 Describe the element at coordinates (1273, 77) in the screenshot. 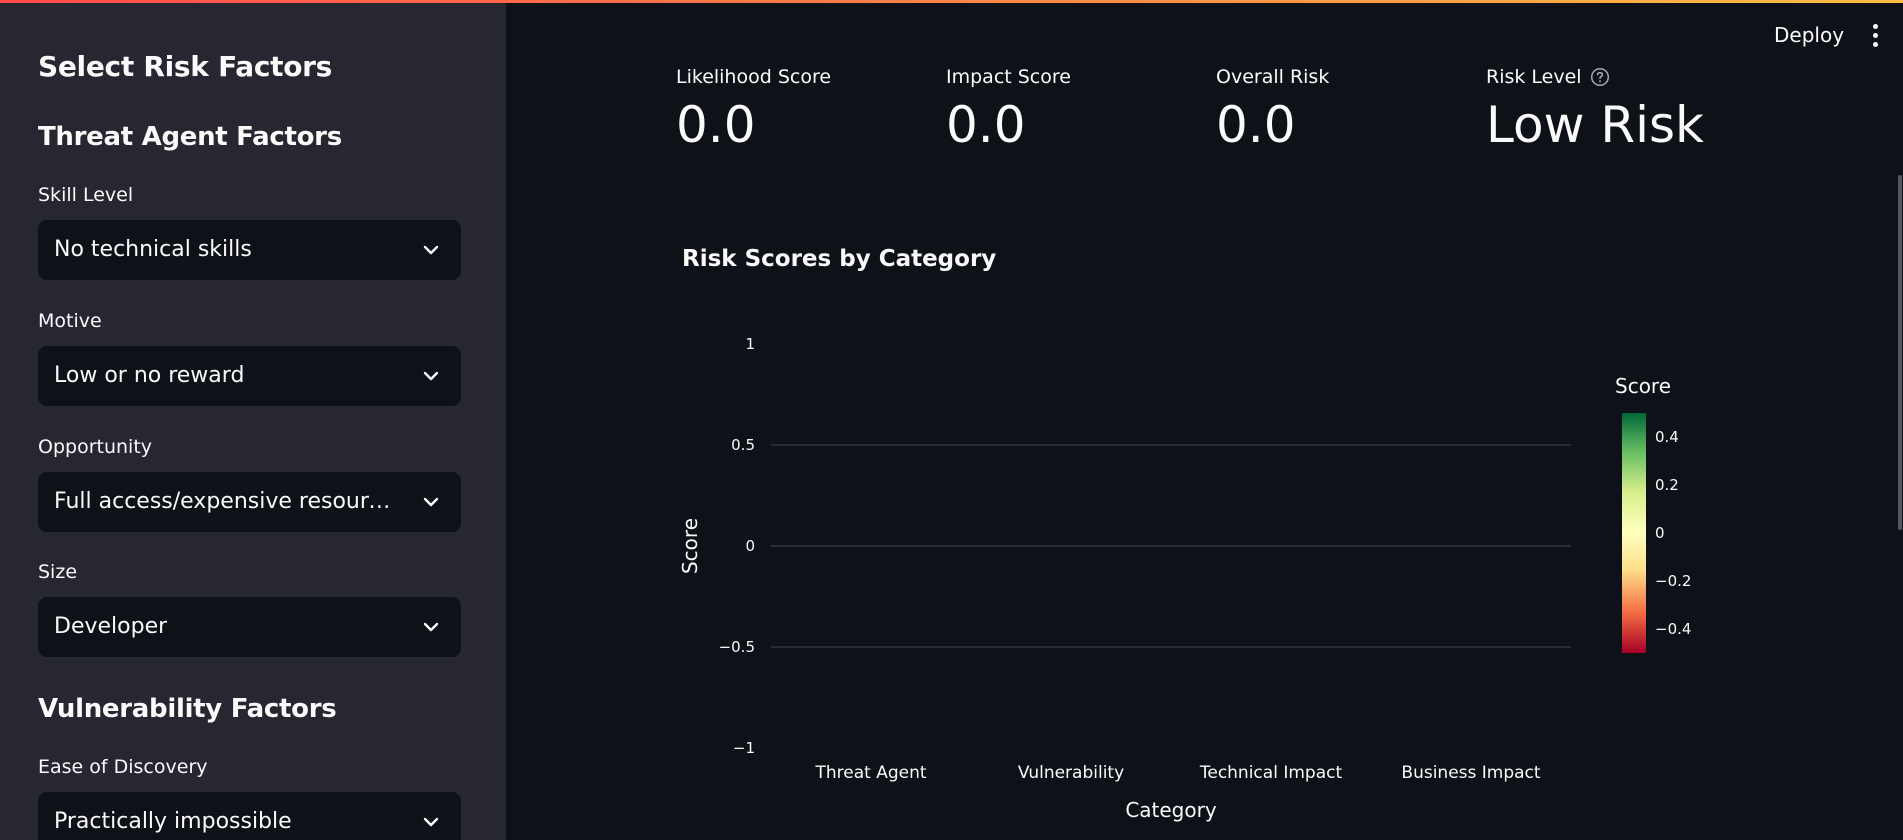

I see `metric-label: Overall Risk` at that location.